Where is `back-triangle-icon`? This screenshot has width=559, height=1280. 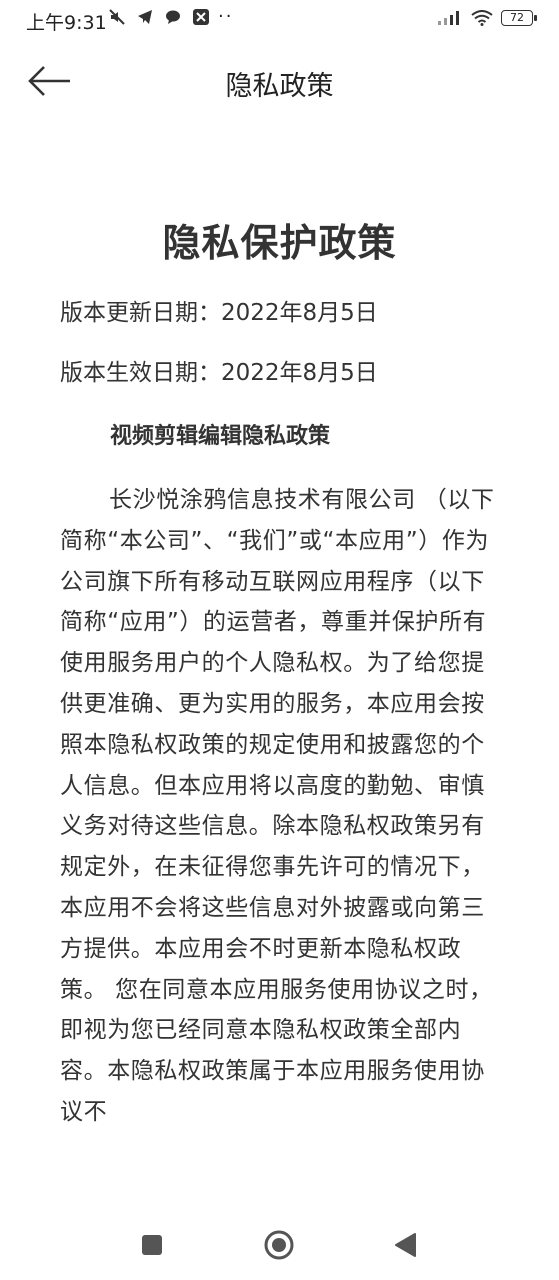
back-triangle-icon is located at coordinates (405, 1245).